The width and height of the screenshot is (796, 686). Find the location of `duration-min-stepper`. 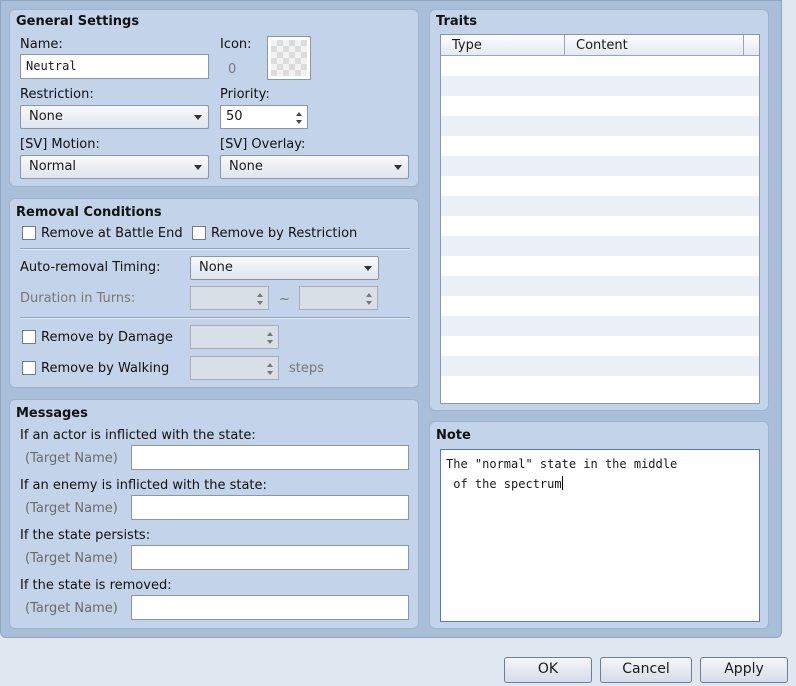

duration-min-stepper is located at coordinates (229, 298).